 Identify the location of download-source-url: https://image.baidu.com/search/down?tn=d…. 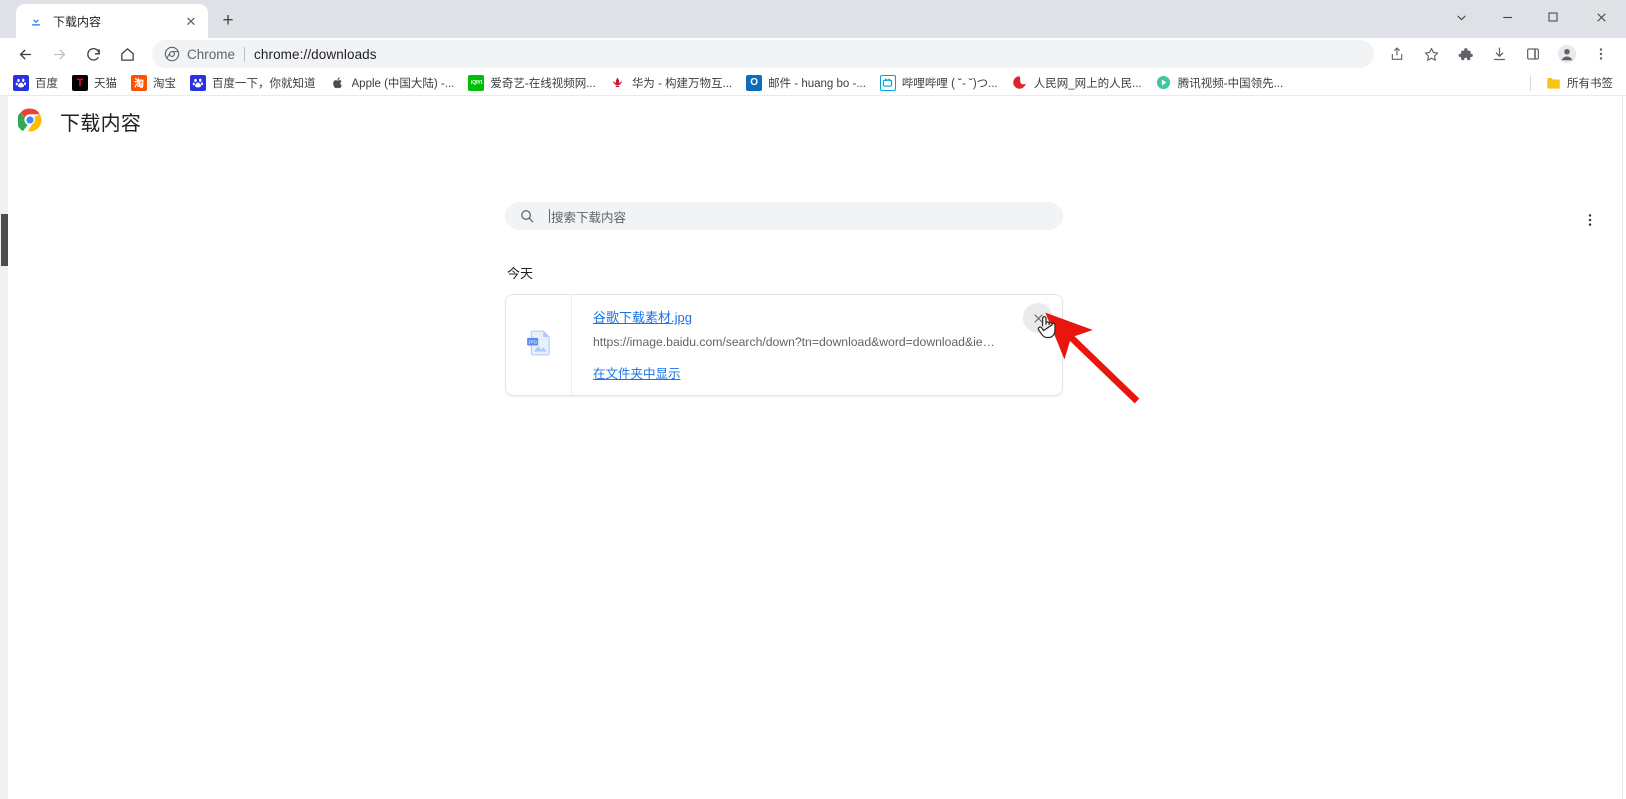
(797, 342).